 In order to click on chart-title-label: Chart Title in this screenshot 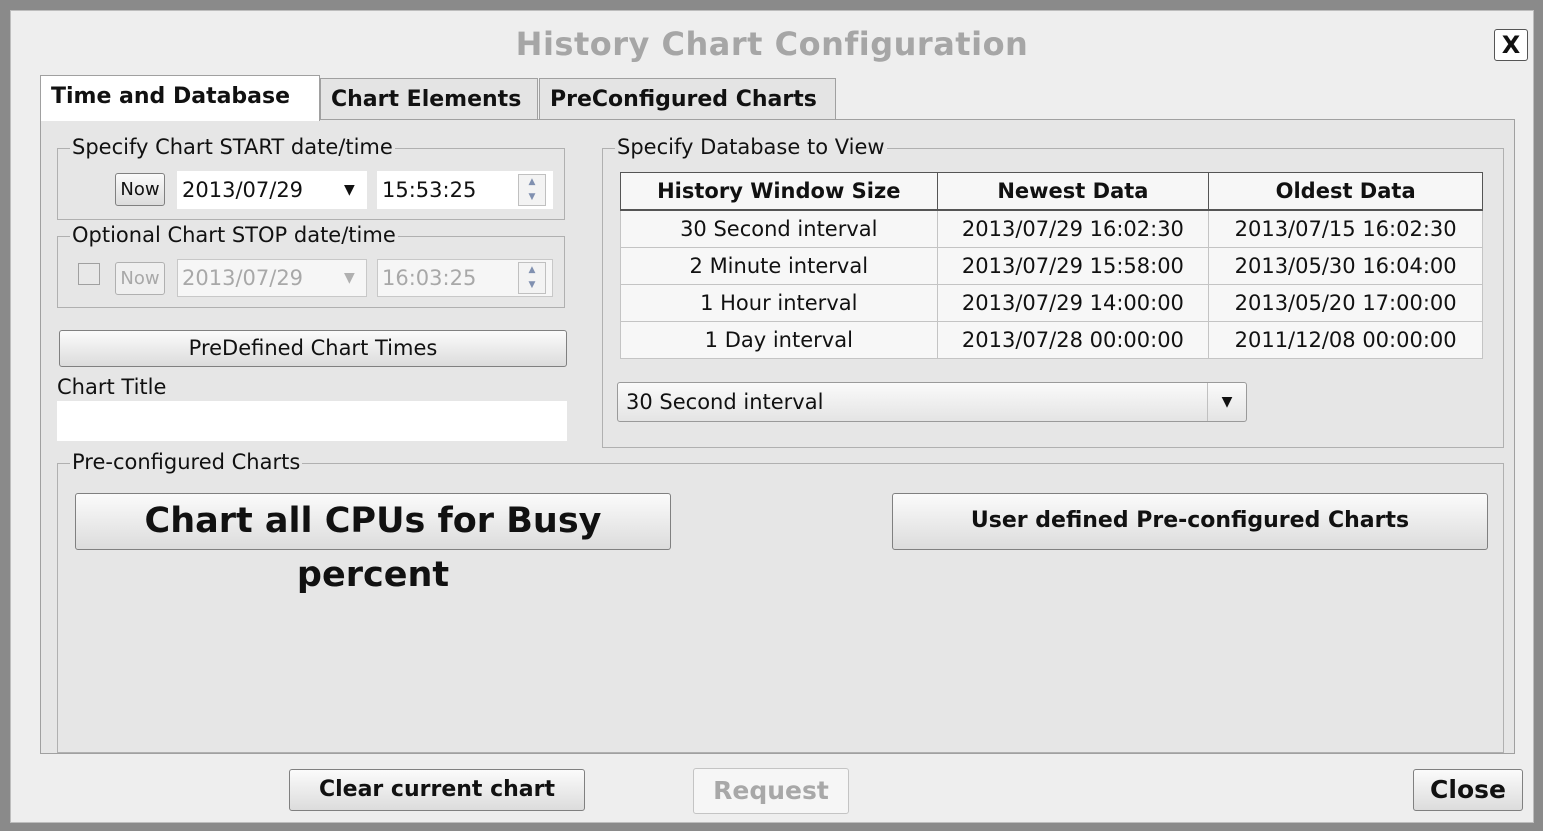, I will do `click(112, 387)`.